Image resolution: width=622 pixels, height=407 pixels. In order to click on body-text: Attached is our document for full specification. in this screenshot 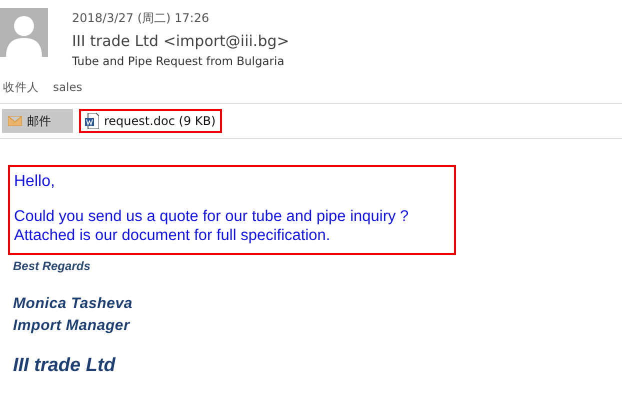, I will do `click(173, 235)`.